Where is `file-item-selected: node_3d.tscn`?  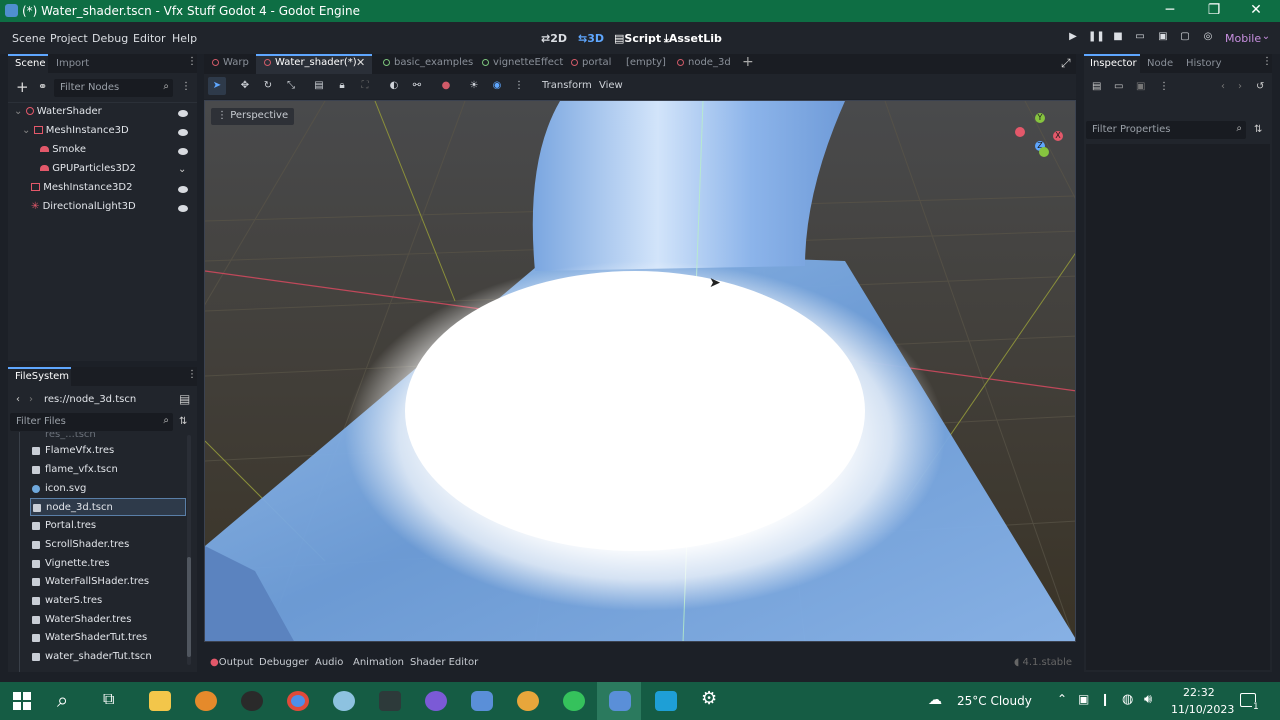
file-item-selected: node_3d.tscn is located at coordinates (108, 507).